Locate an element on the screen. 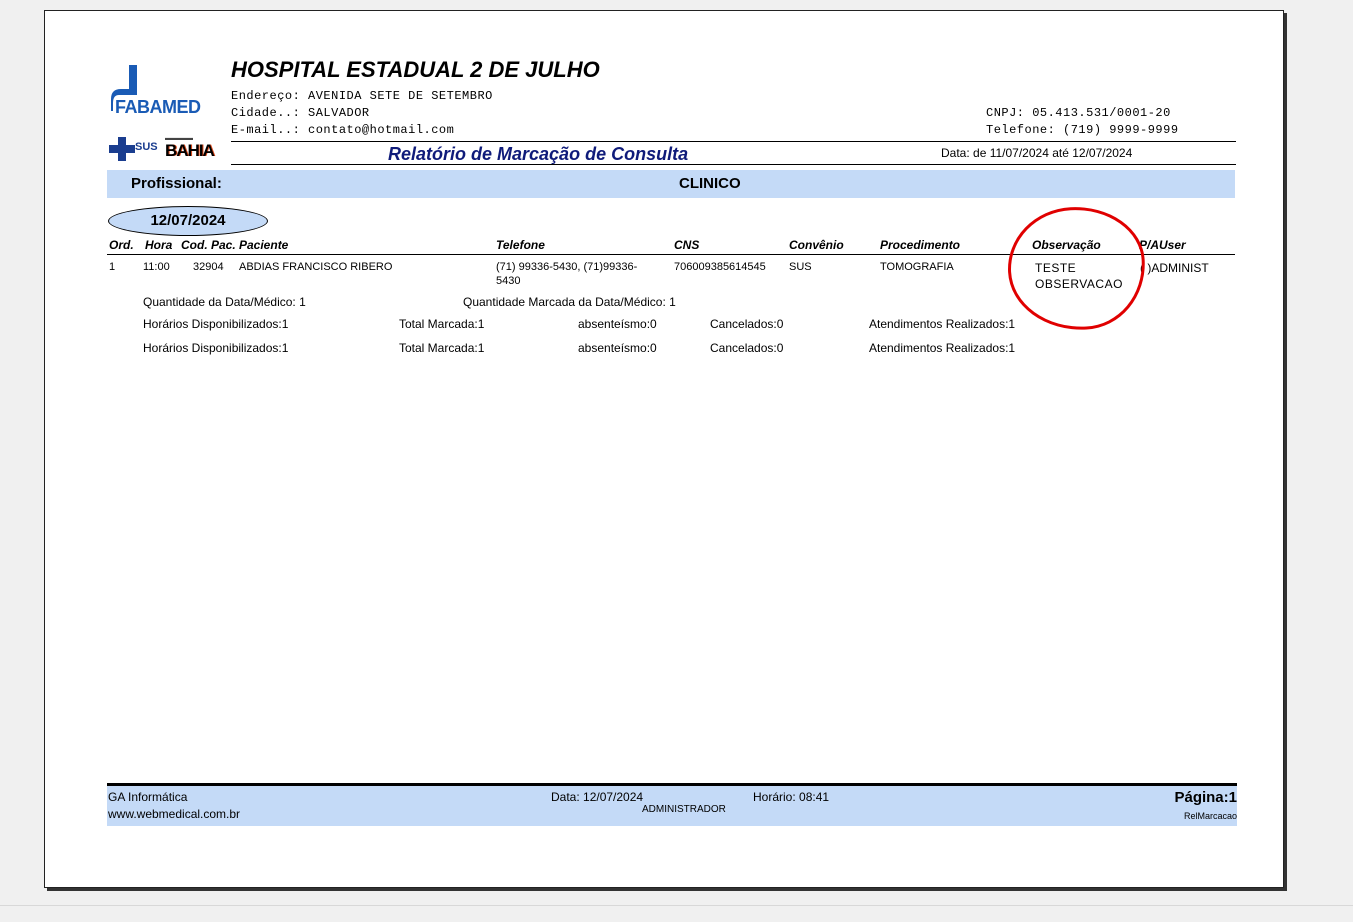 The width and height of the screenshot is (1353, 922). bahia-text: BAHIA is located at coordinates (190, 150).